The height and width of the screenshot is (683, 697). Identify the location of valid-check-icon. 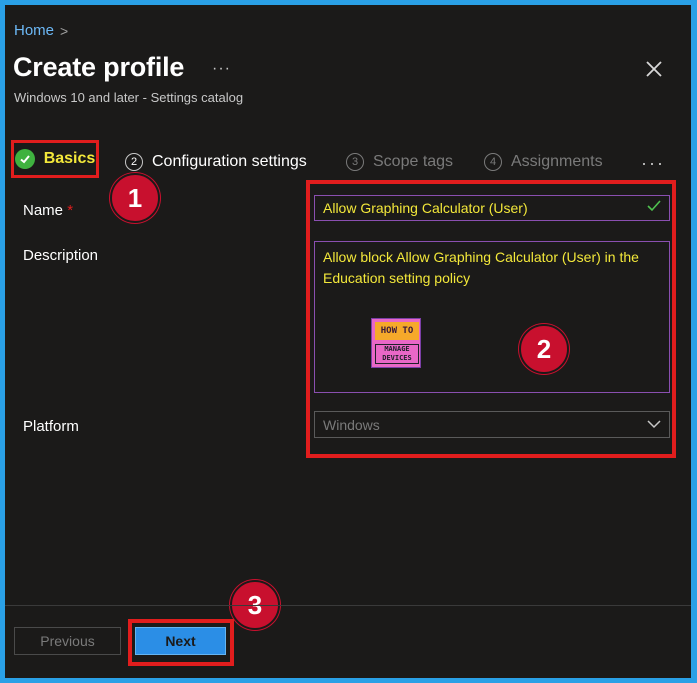
(654, 208).